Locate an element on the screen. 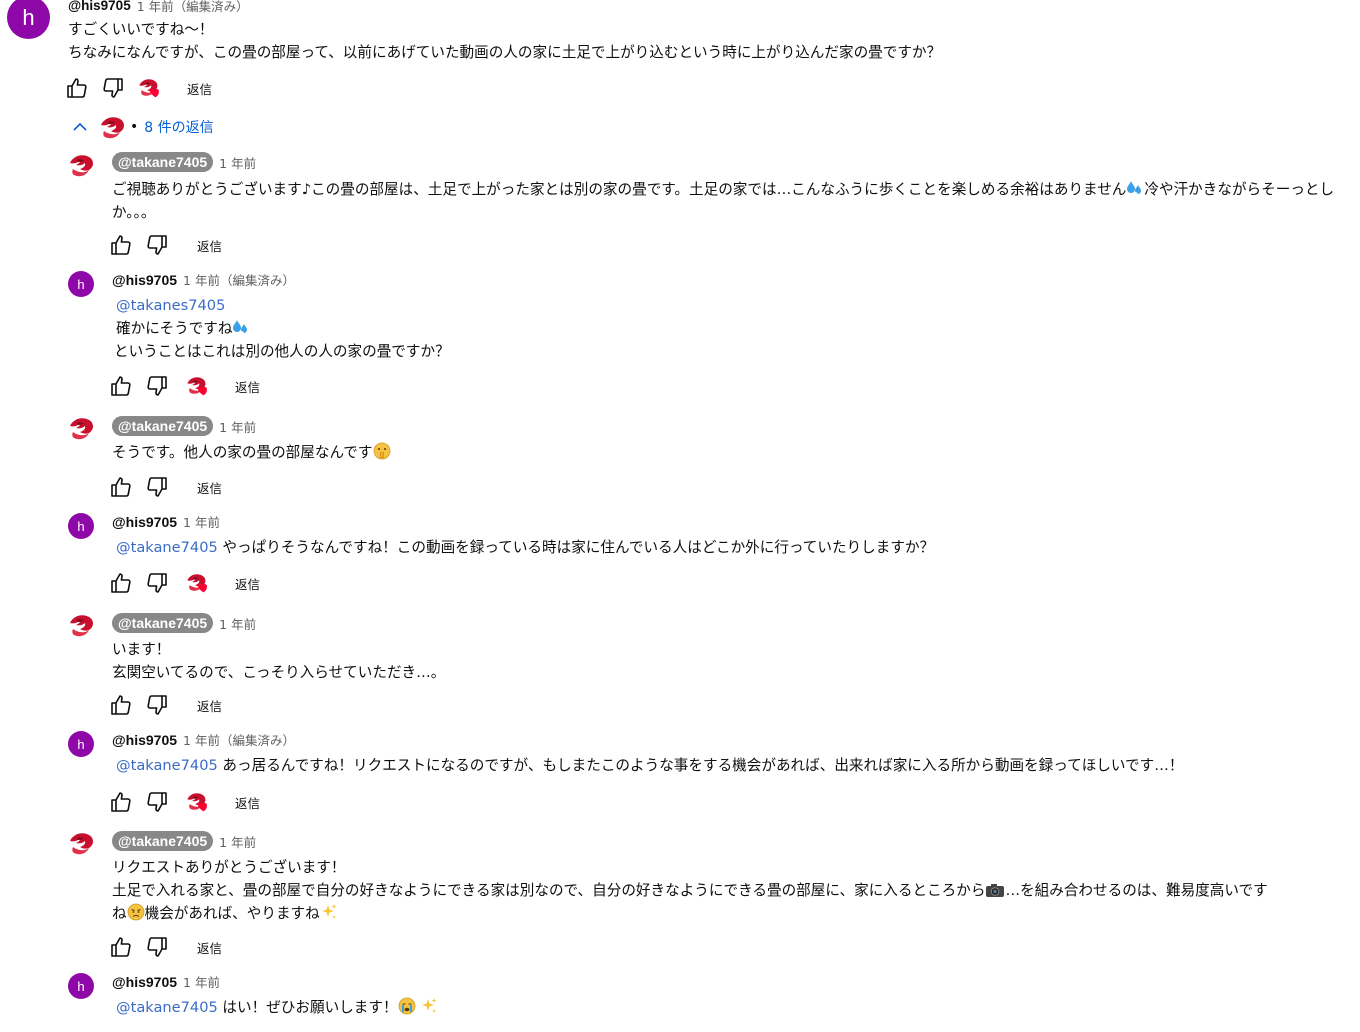 The image size is (1360, 1032). sweat-emoji-icon is located at coordinates (241, 327).